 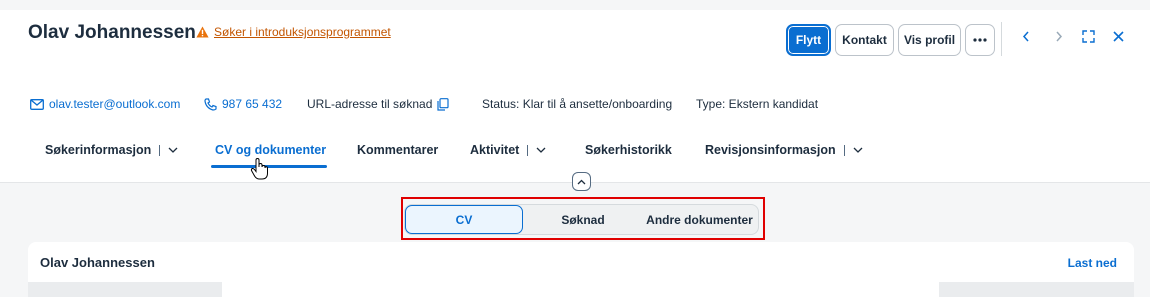 What do you see at coordinates (259, 169) in the screenshot?
I see `hand-cursor-icon` at bounding box center [259, 169].